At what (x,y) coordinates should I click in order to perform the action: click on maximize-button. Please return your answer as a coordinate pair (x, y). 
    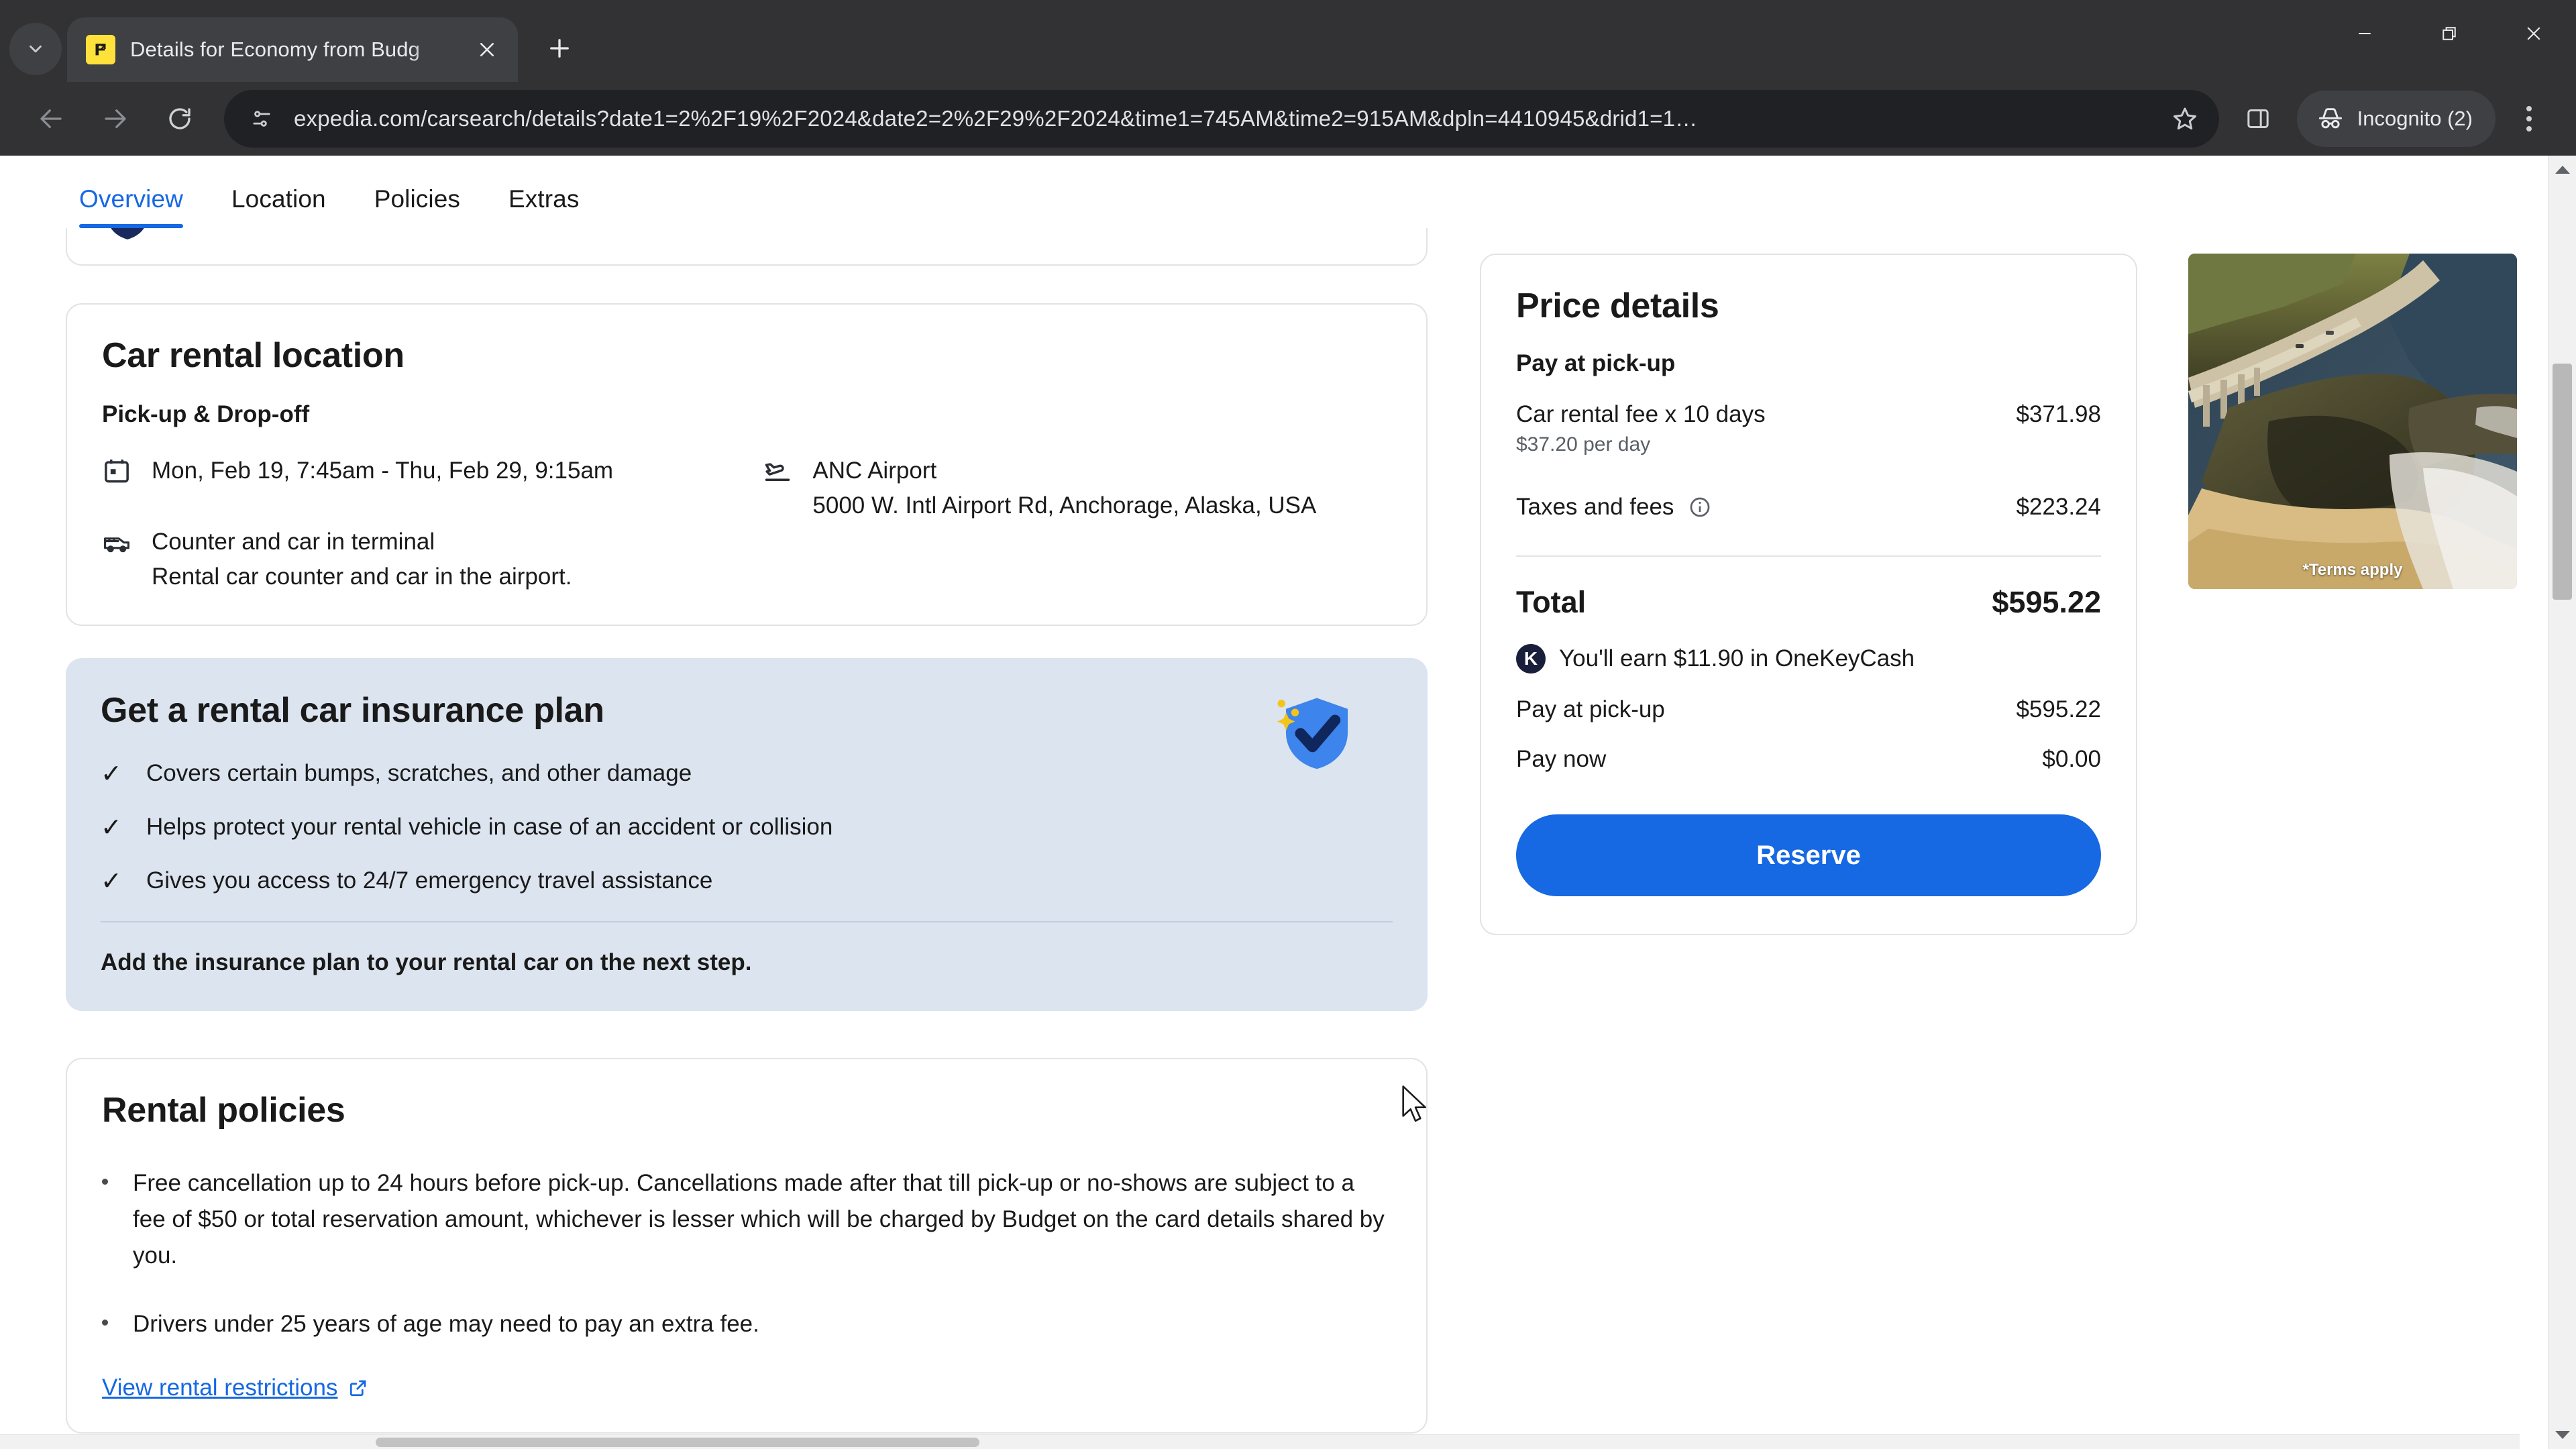
    Looking at the image, I should click on (2449, 33).